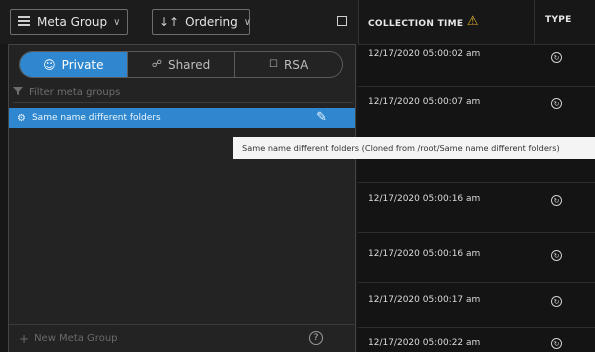 This screenshot has height=352, width=595. I want to click on tab-shared-label: Shared, so click(189, 64).